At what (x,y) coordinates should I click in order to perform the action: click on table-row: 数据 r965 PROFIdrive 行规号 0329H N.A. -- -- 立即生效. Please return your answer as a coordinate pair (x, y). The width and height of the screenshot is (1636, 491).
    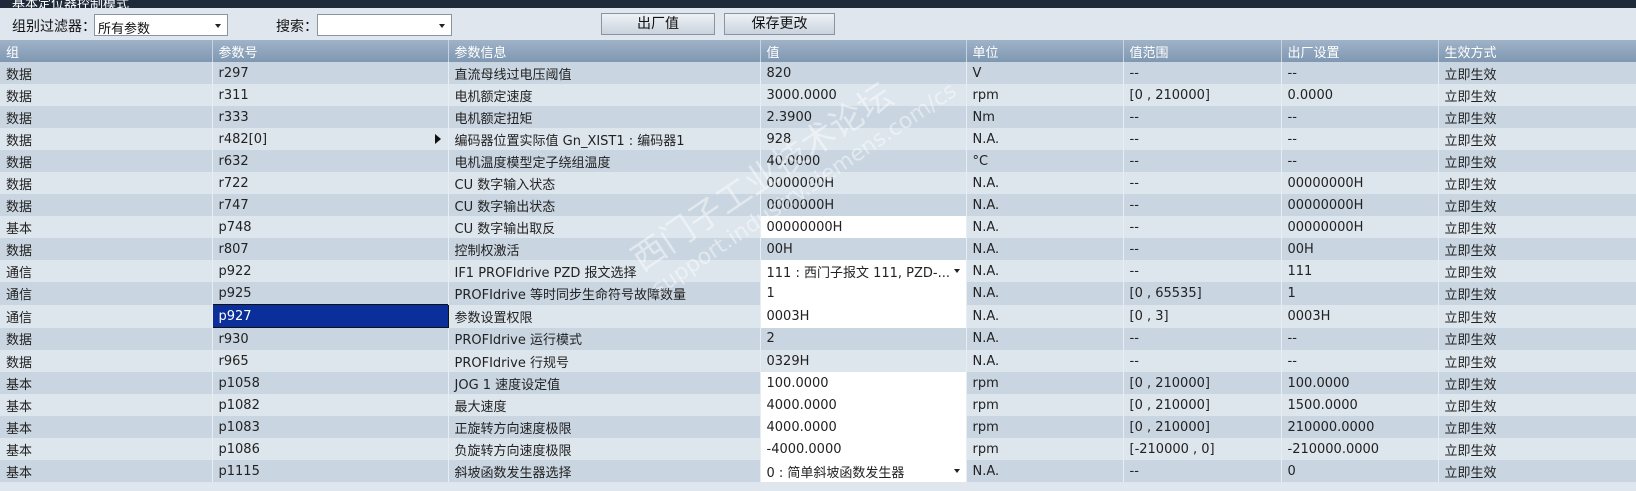
    Looking at the image, I should click on (818, 361).